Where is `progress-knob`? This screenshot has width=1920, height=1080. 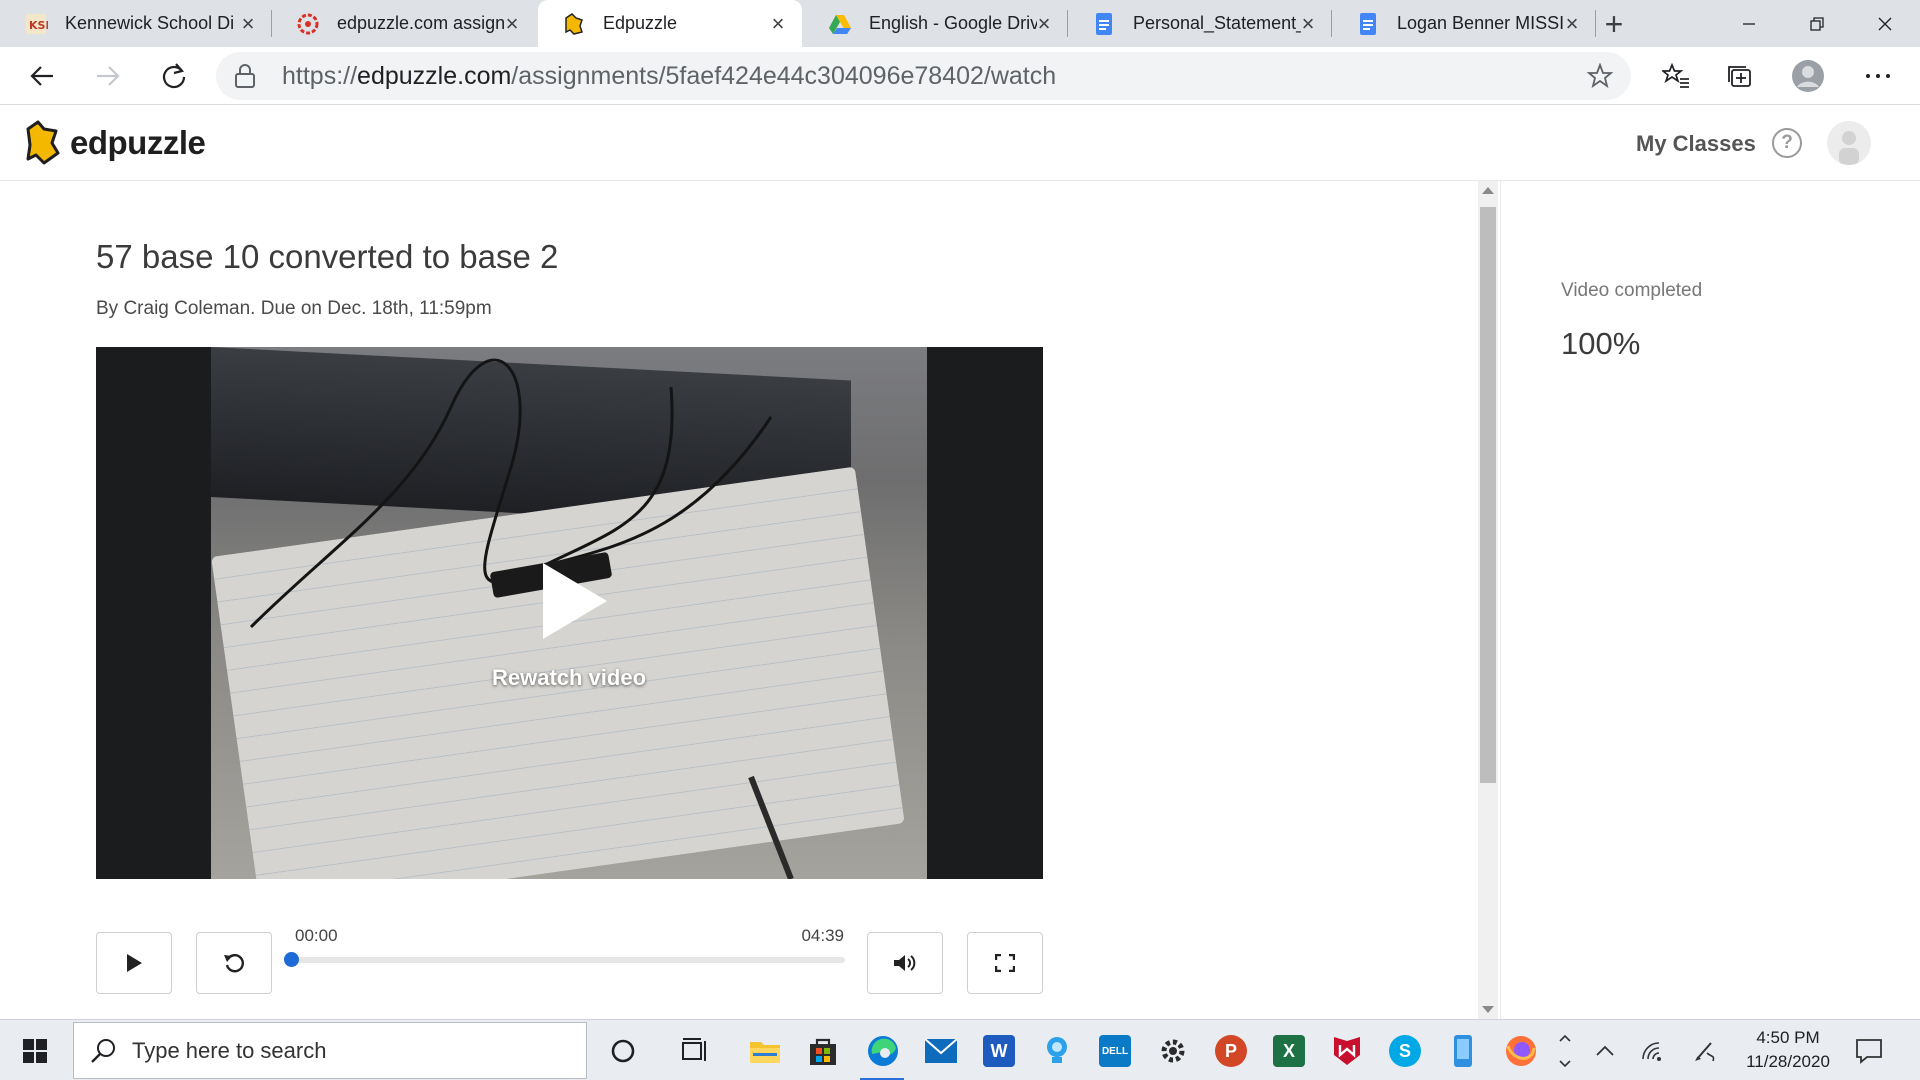 progress-knob is located at coordinates (291, 959).